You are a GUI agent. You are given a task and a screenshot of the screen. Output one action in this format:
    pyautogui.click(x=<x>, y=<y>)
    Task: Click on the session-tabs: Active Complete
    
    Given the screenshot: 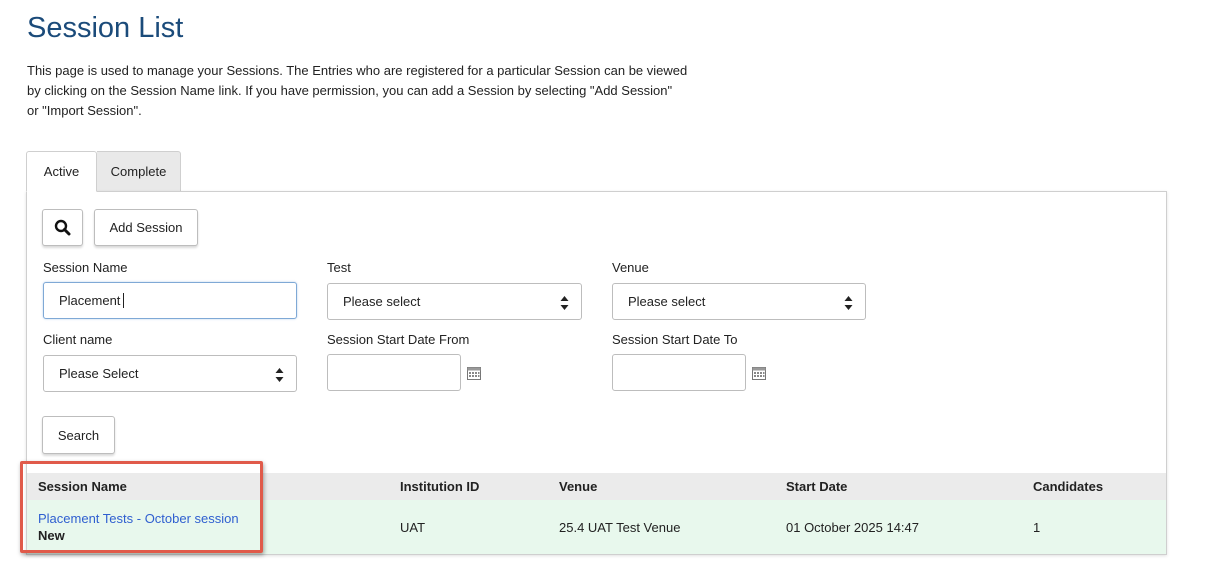 What is the action you would take?
    pyautogui.click(x=103, y=171)
    